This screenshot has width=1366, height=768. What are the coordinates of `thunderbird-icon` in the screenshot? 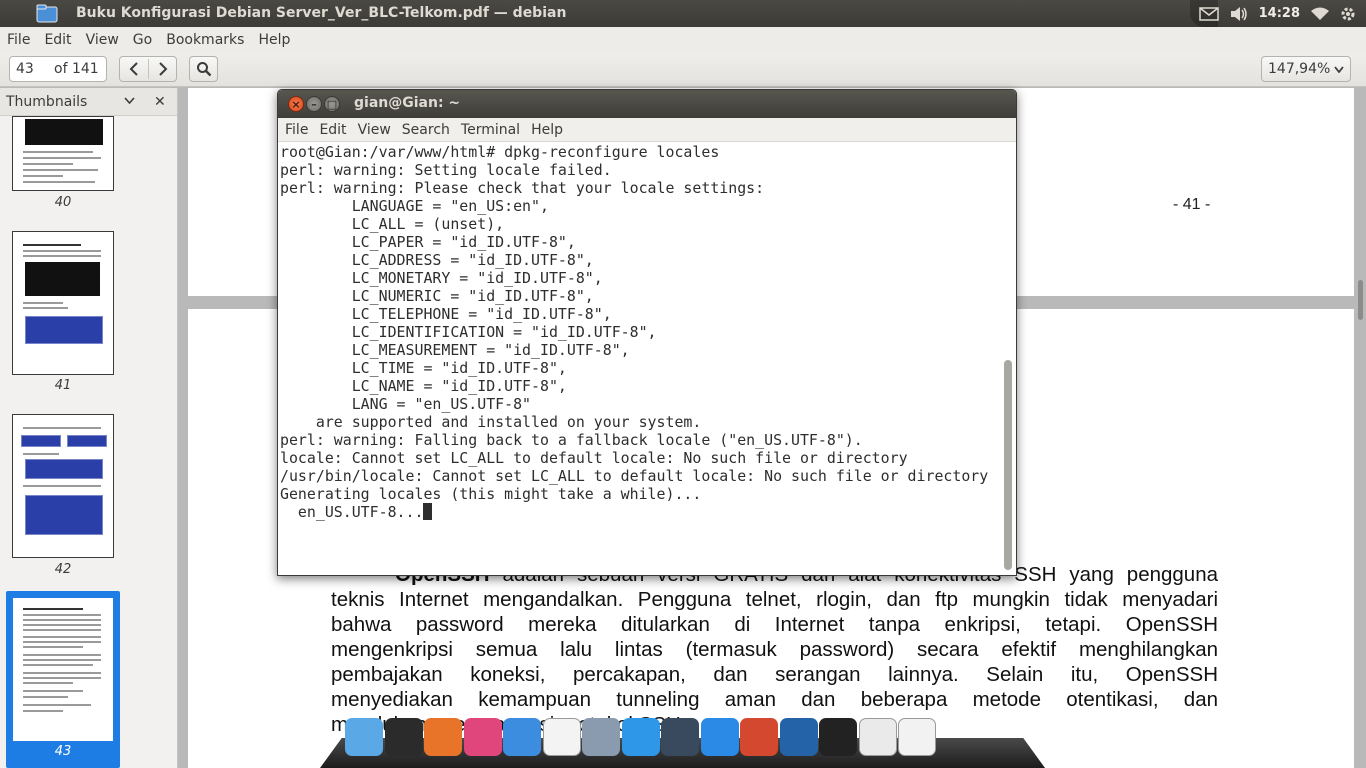 It's located at (798, 737).